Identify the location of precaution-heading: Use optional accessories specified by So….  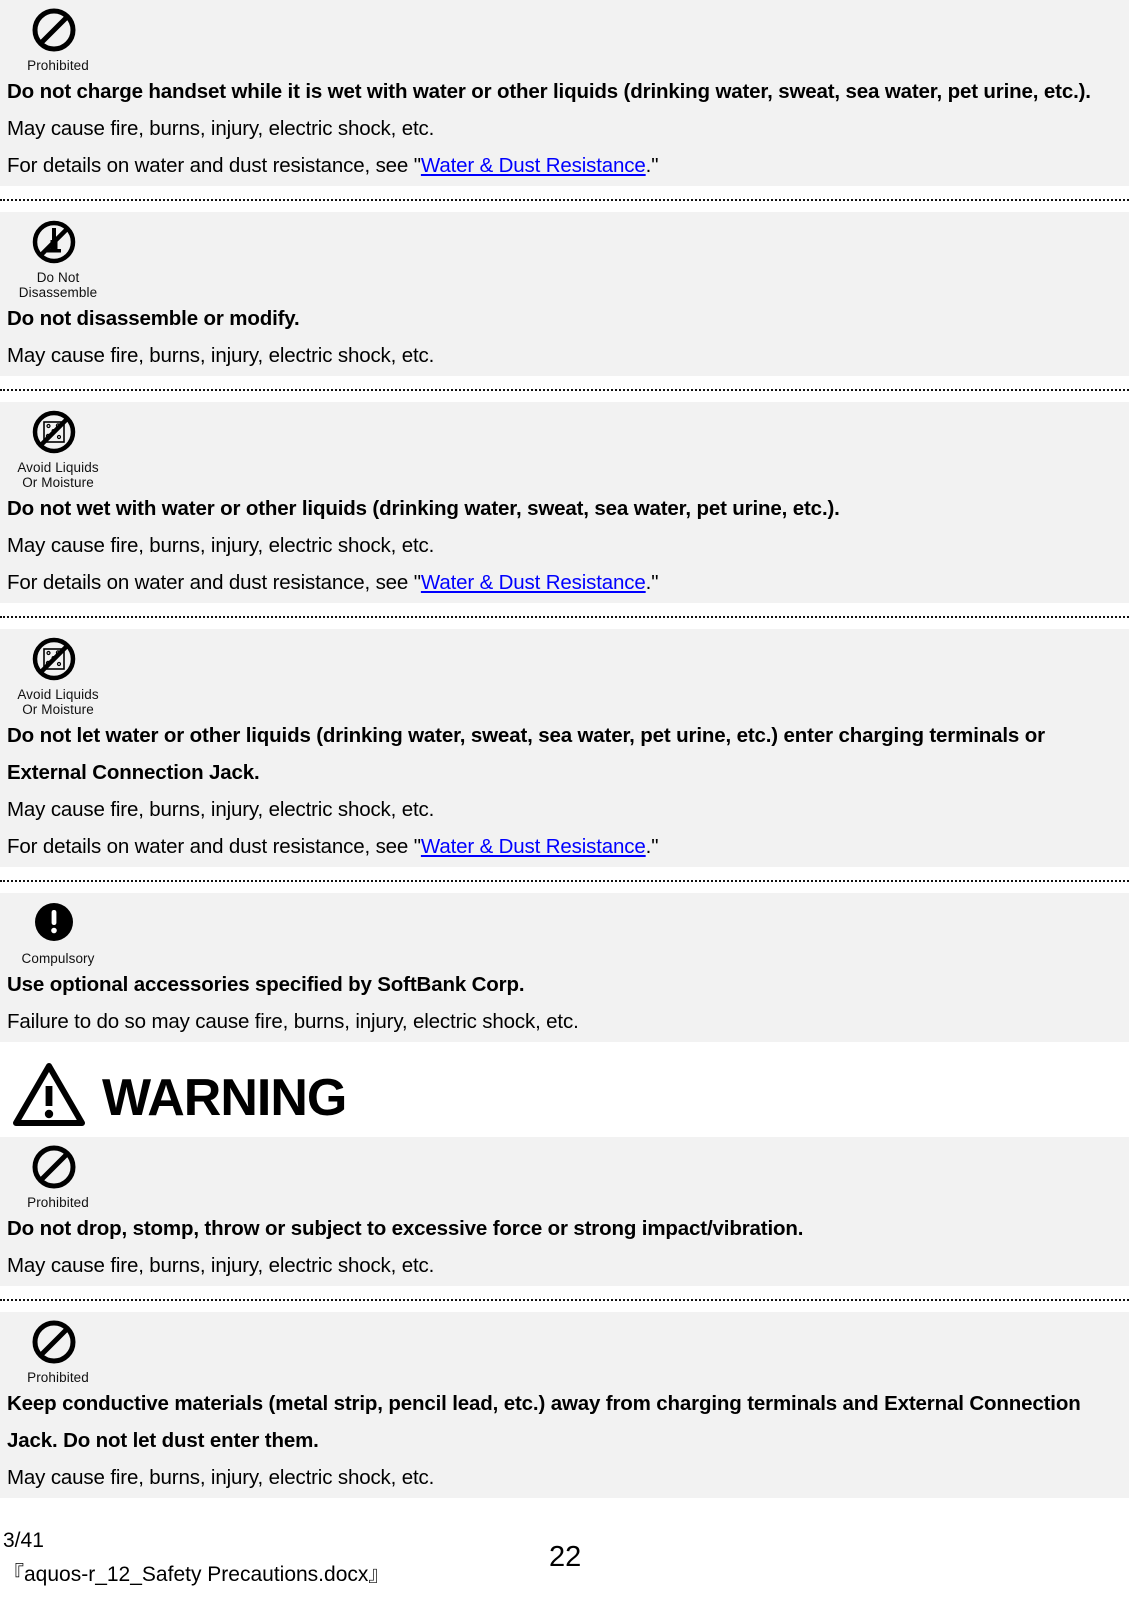
(266, 984).